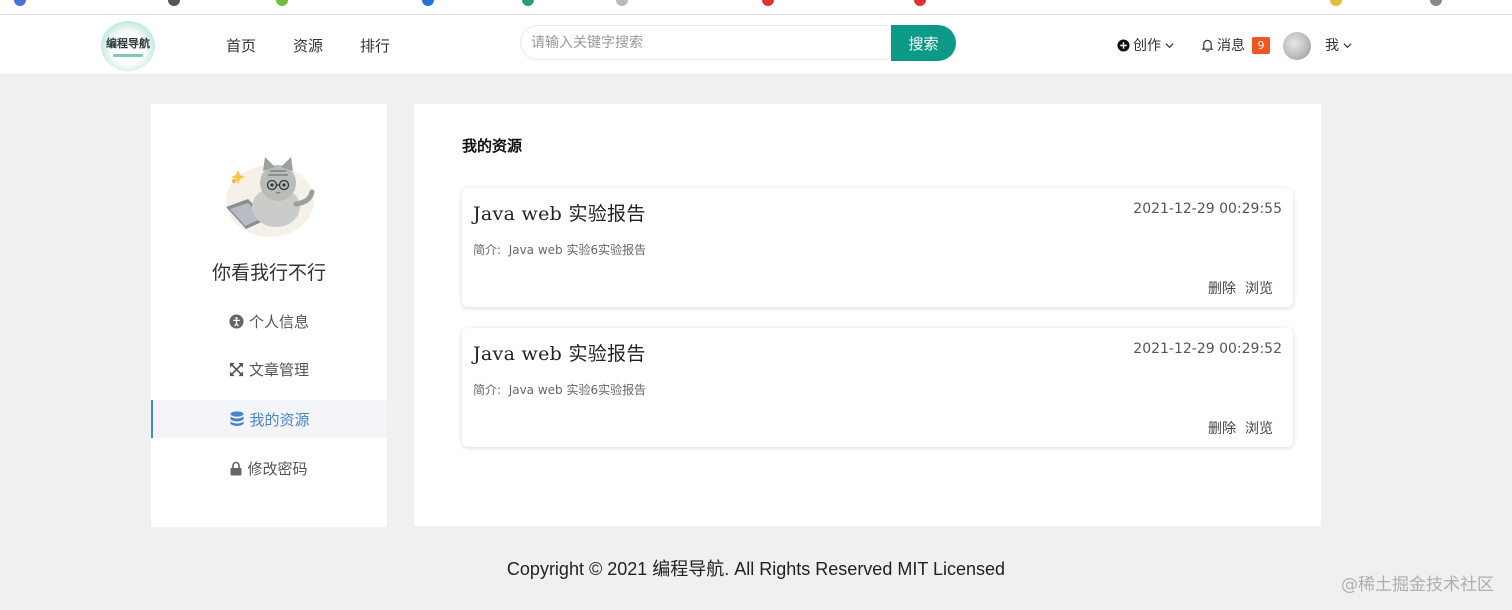 Image resolution: width=1512 pixels, height=610 pixels. What do you see at coordinates (492, 146) in the screenshot?
I see `section-title: 我的资源` at bounding box center [492, 146].